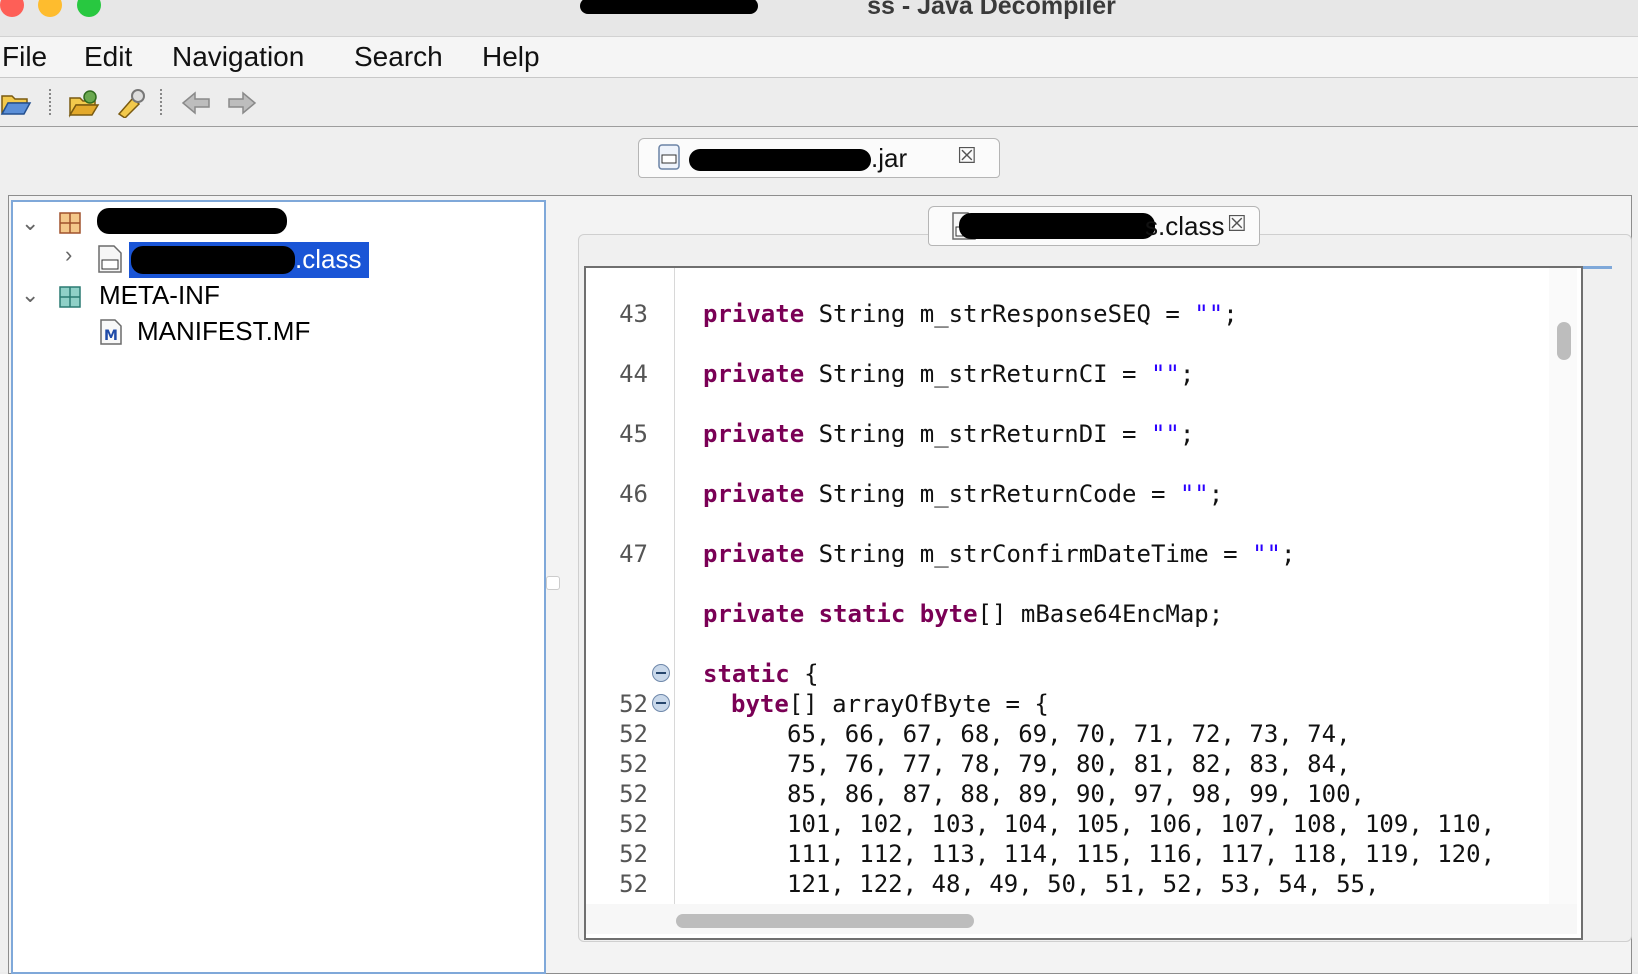 The image size is (1638, 974). I want to click on tab-class-label: s.class, so click(1185, 226).